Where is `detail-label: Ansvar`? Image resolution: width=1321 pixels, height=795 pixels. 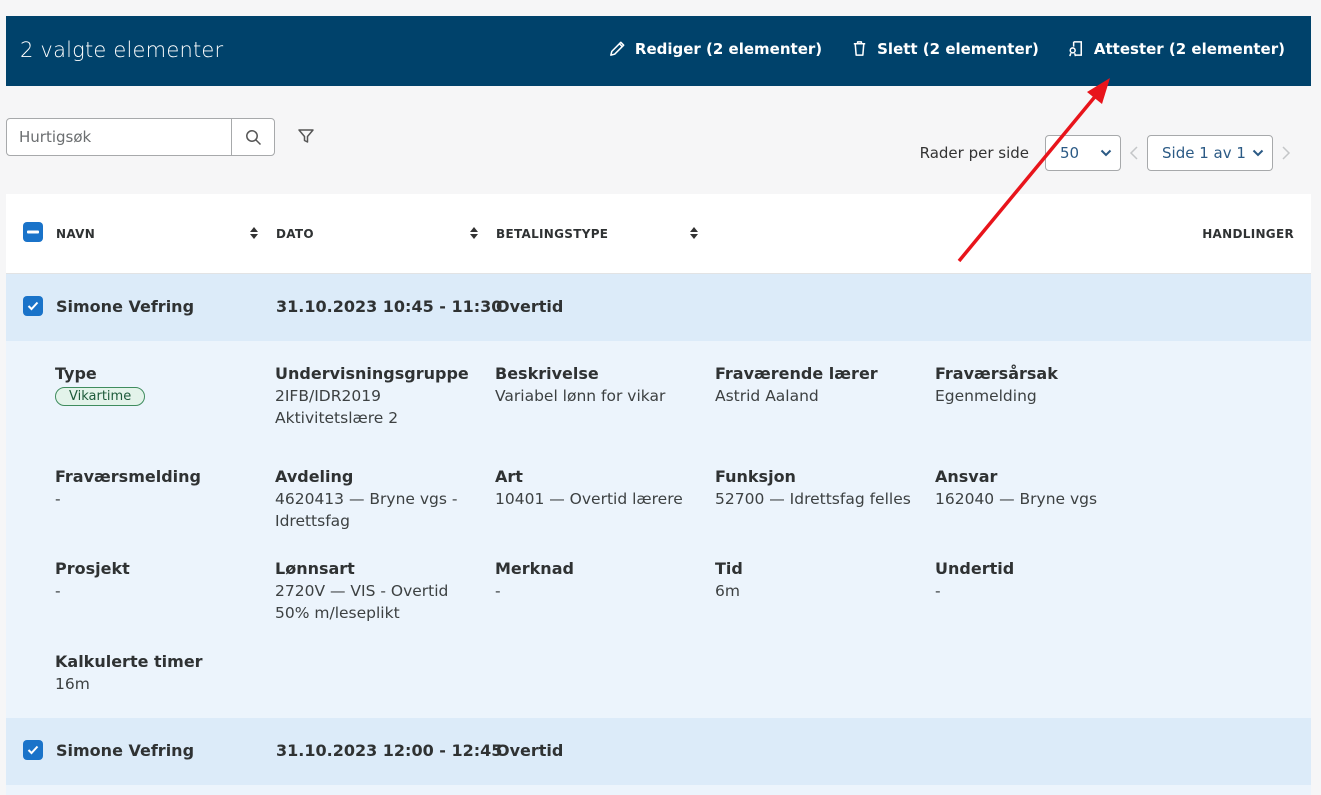
detail-label: Ansvar is located at coordinates (966, 476).